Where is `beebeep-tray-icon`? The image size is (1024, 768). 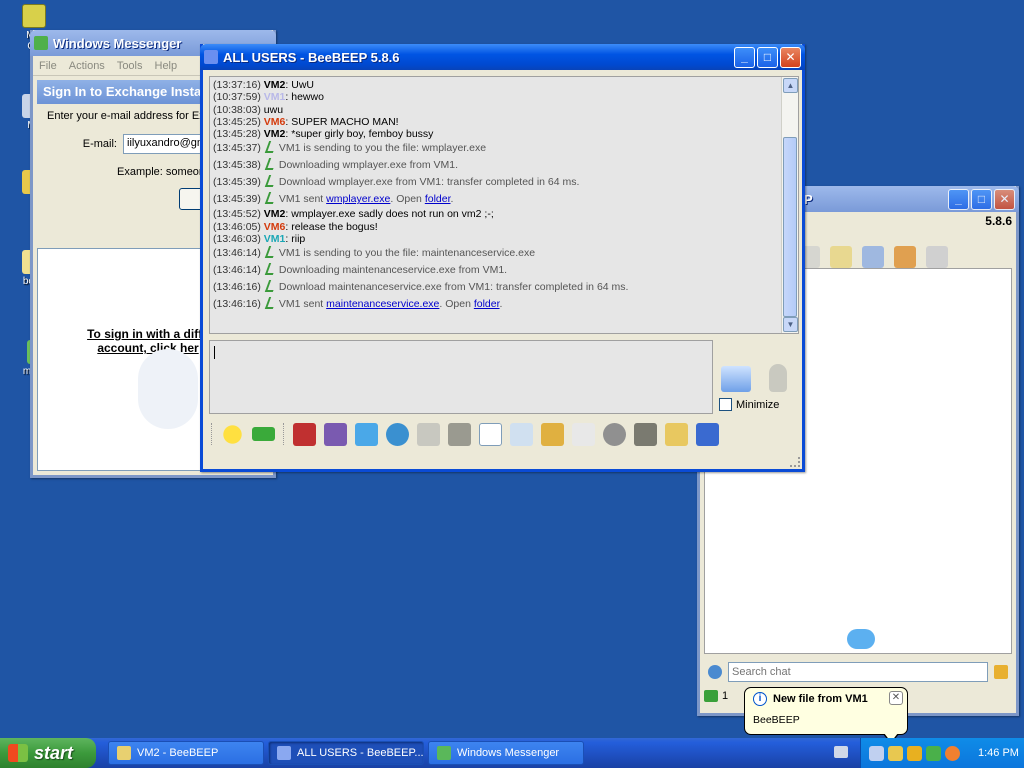 beebeep-tray-icon is located at coordinates (895, 753).